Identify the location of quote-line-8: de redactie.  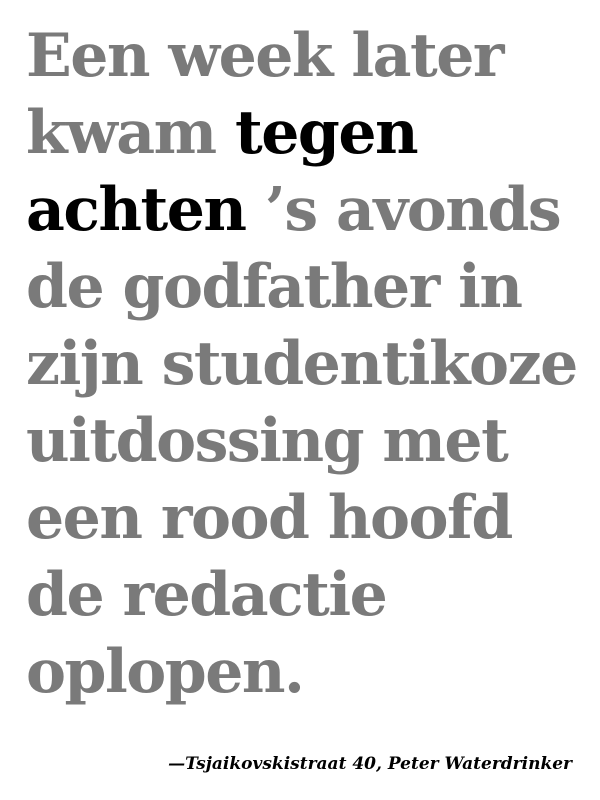
(207, 595).